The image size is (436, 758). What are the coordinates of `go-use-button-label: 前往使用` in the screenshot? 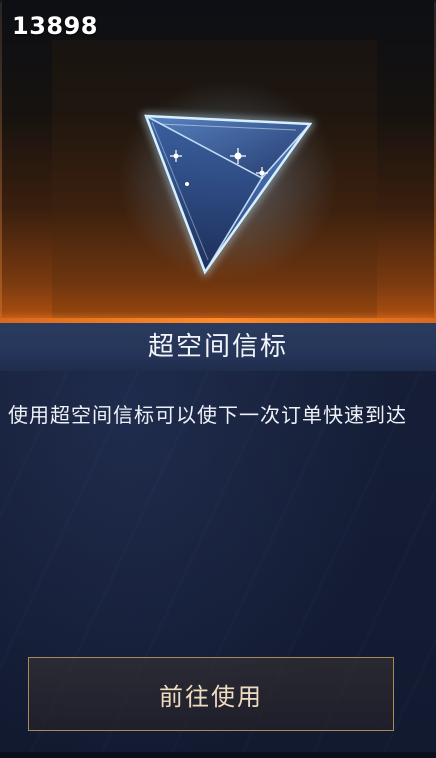 It's located at (211, 696).